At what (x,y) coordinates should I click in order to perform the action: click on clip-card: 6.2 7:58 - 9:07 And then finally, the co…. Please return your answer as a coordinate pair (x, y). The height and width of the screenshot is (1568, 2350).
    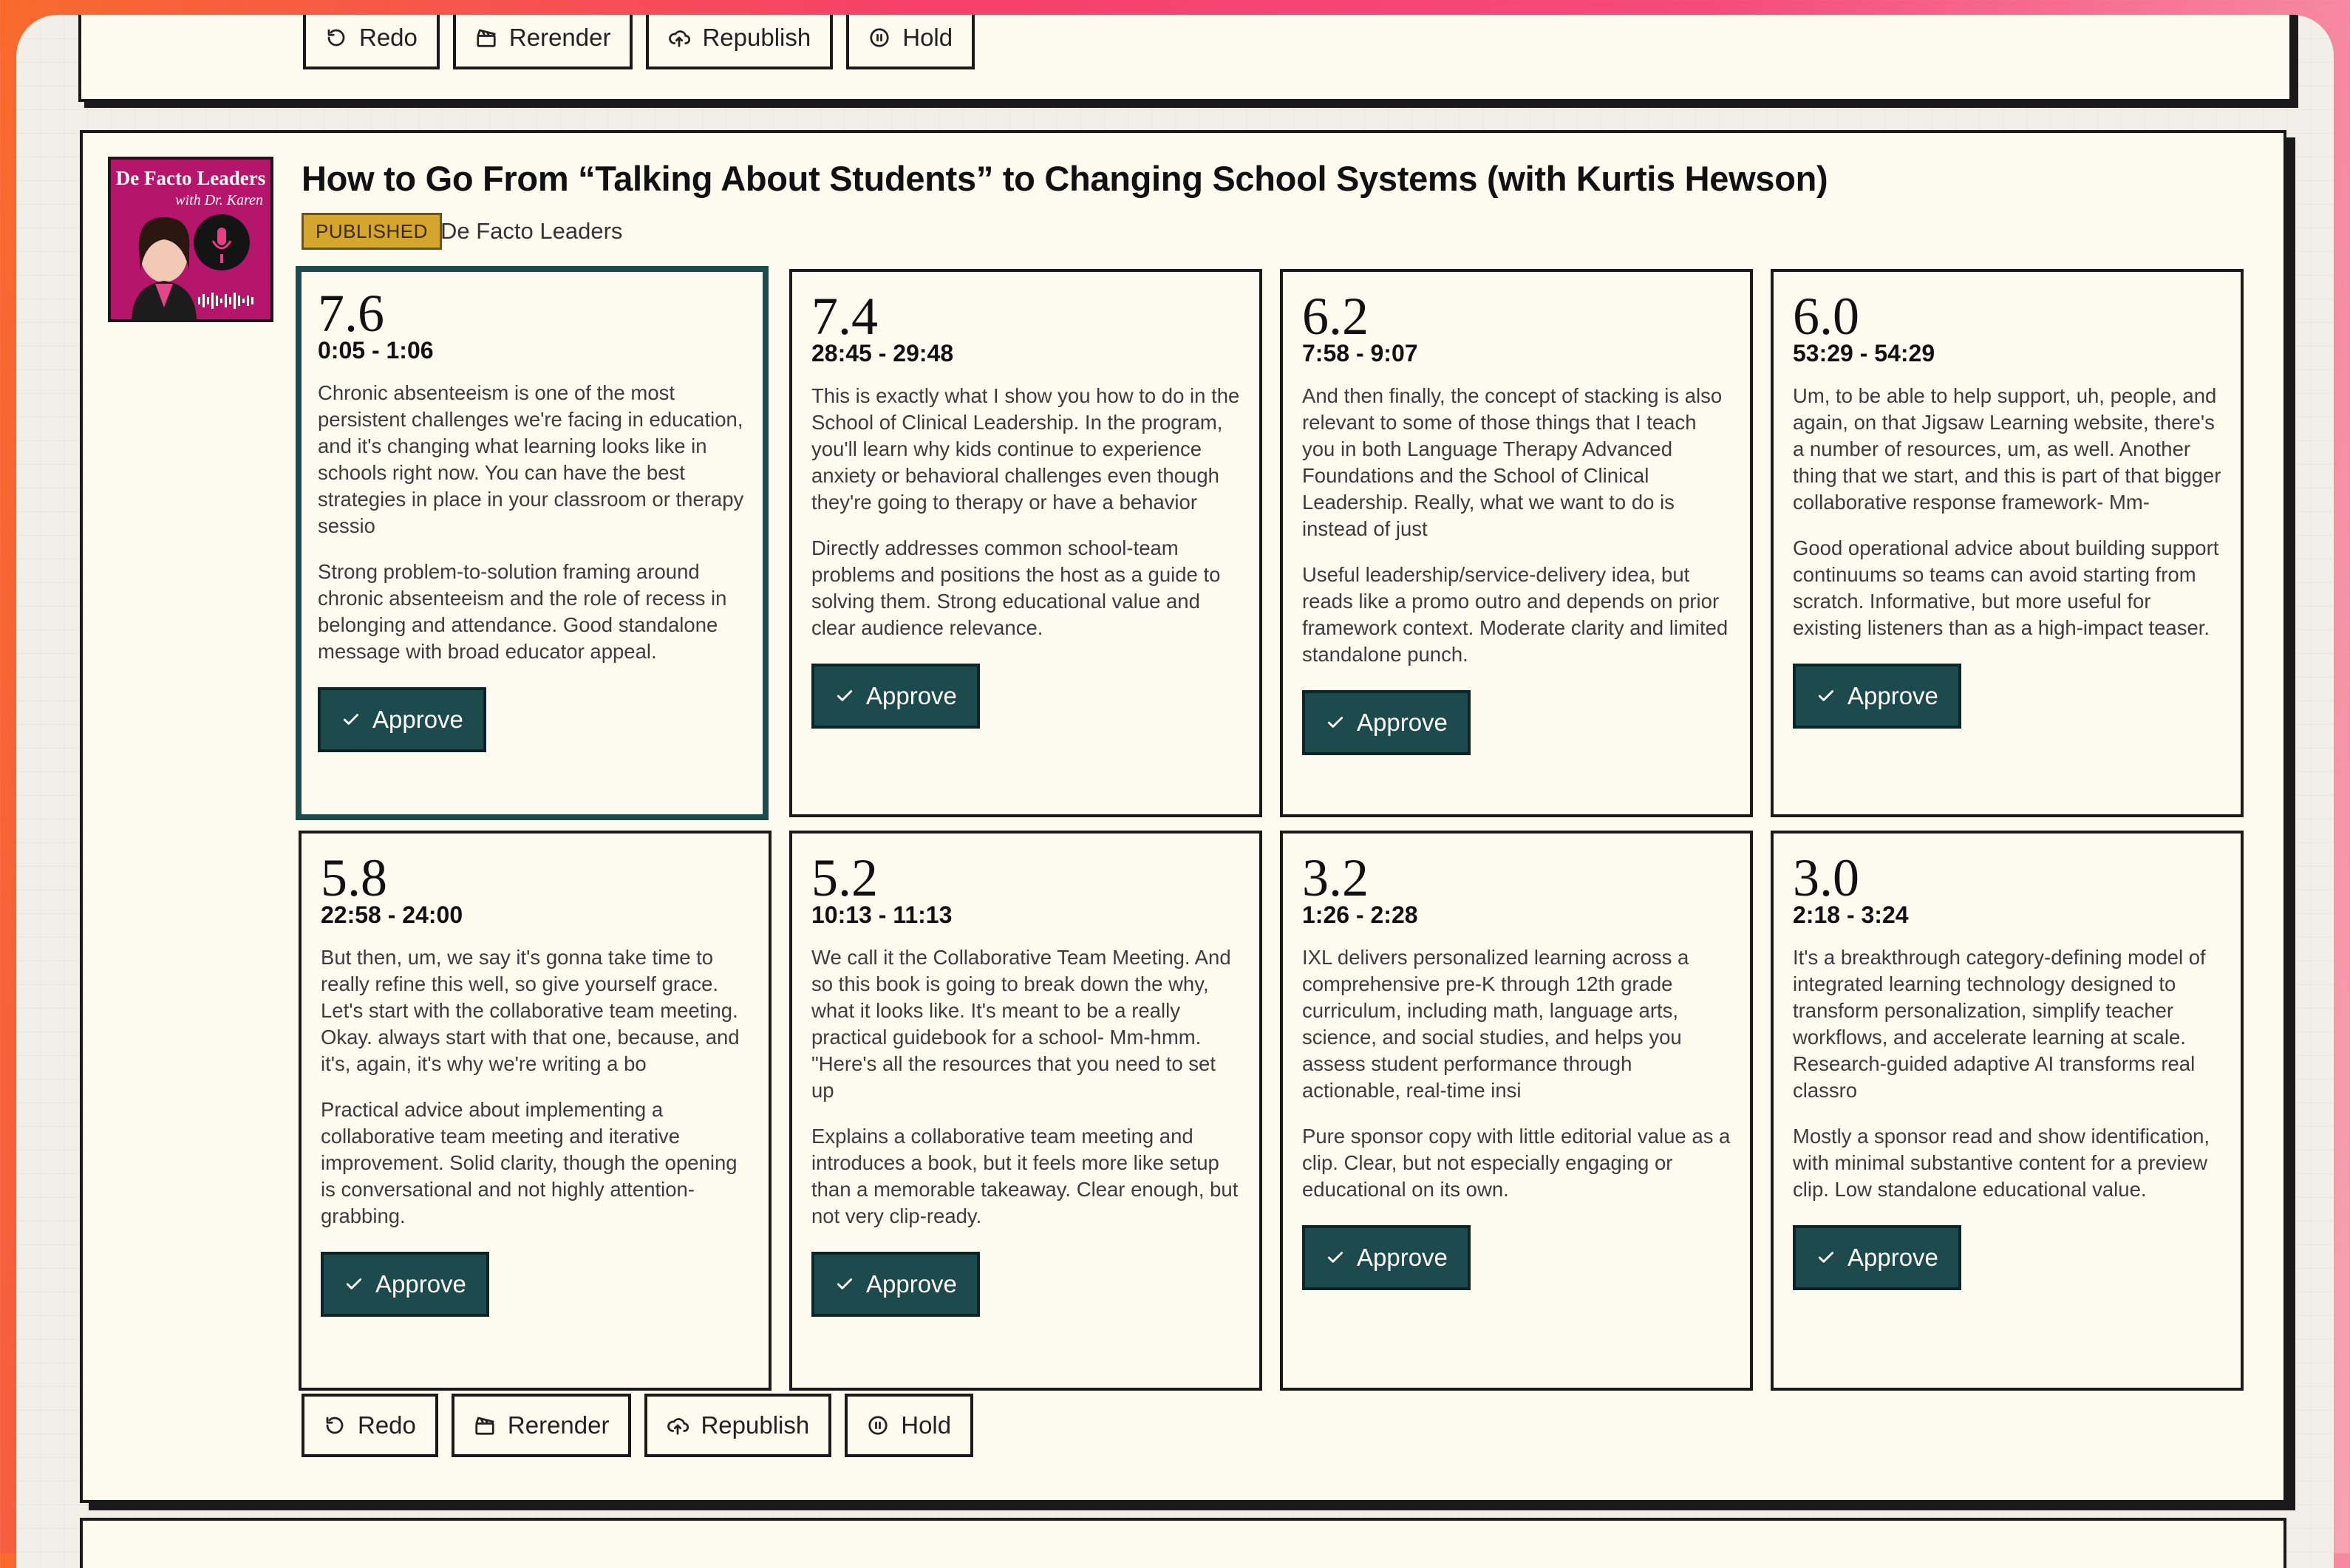
    Looking at the image, I should click on (1516, 543).